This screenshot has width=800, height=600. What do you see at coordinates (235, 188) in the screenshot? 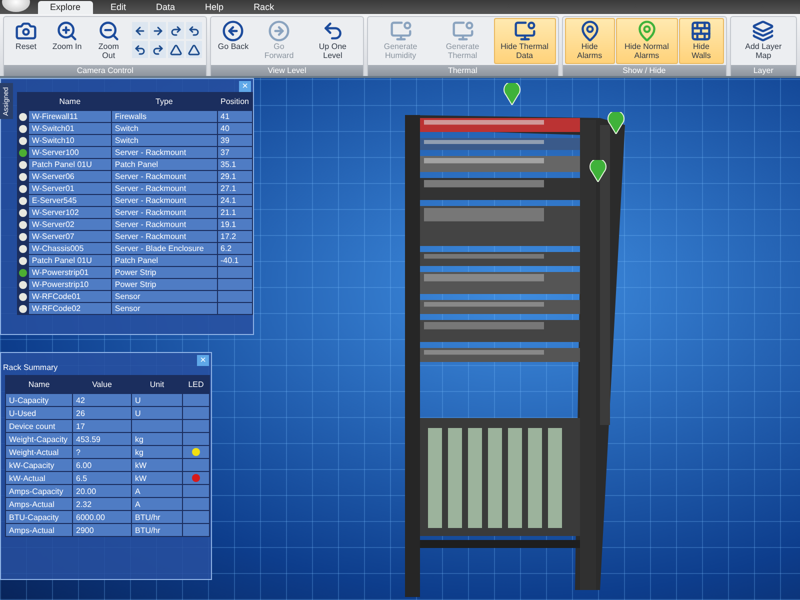
I see `table-cell: 27.1` at bounding box center [235, 188].